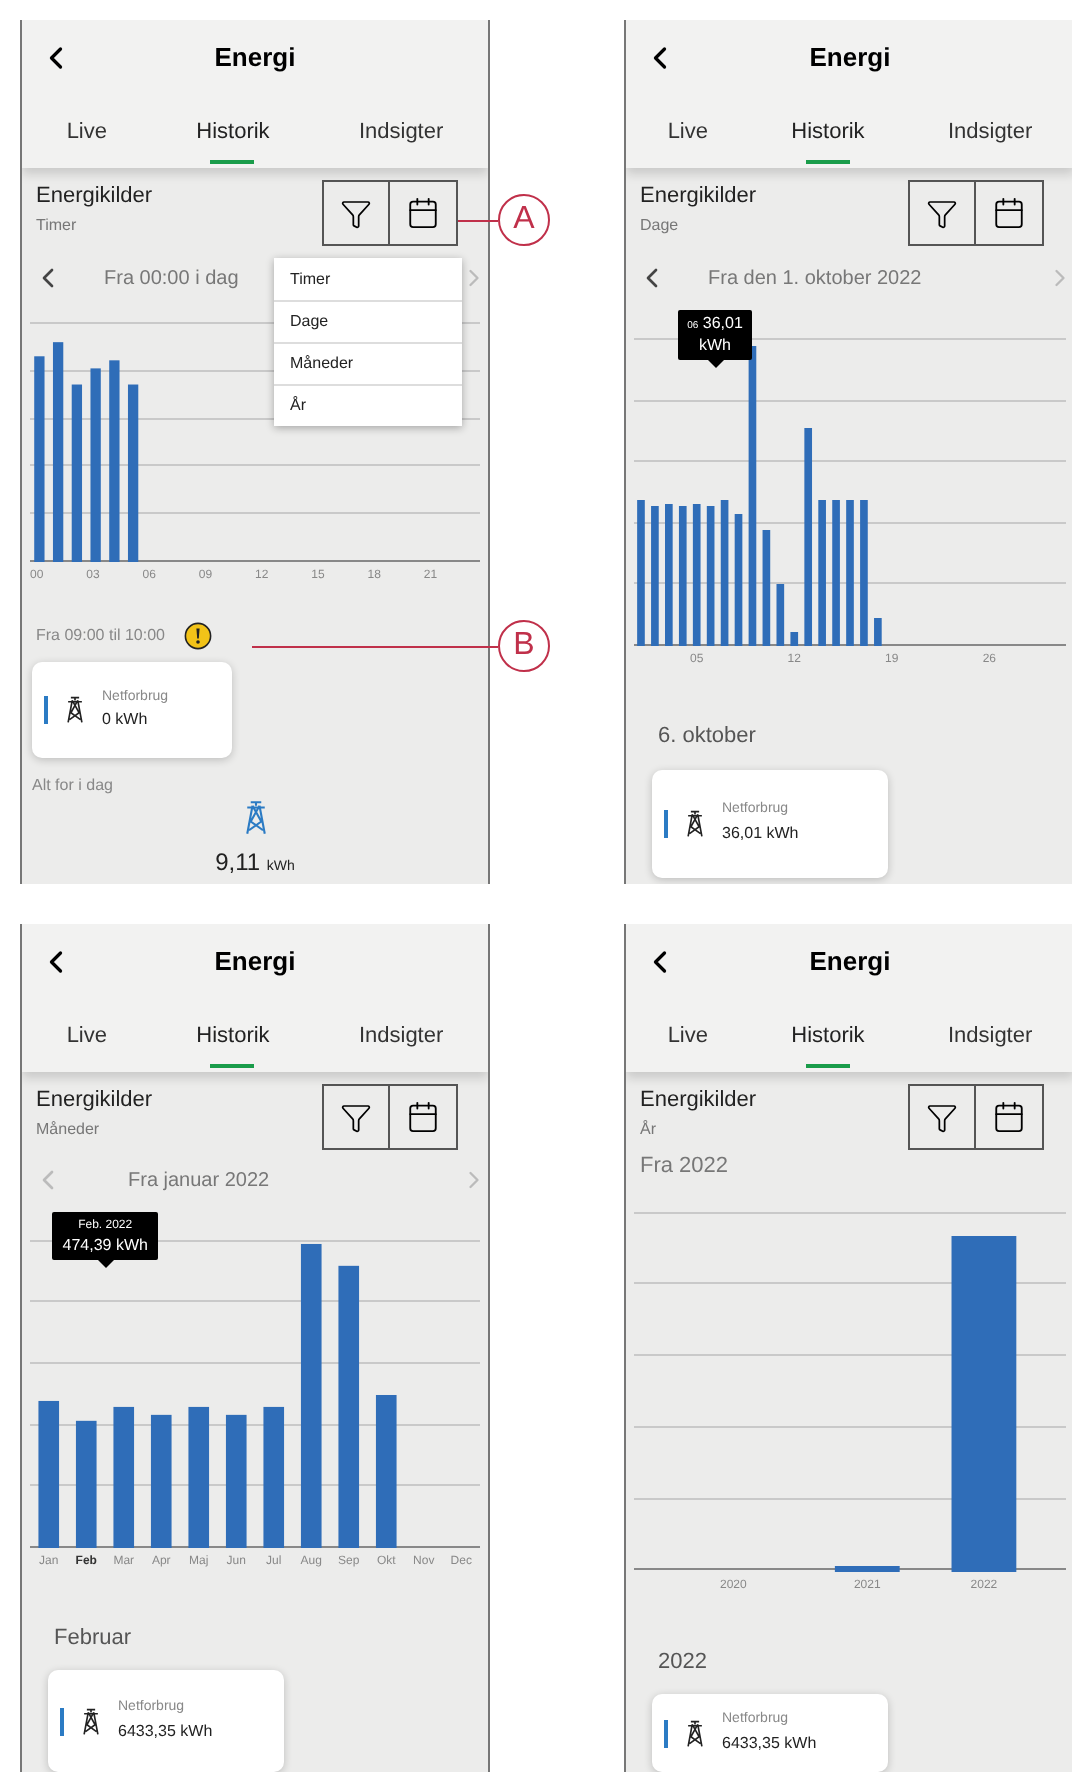 The image size is (1072, 1772). What do you see at coordinates (73, 786) in the screenshot?
I see `total-label: Alt for i dag` at bounding box center [73, 786].